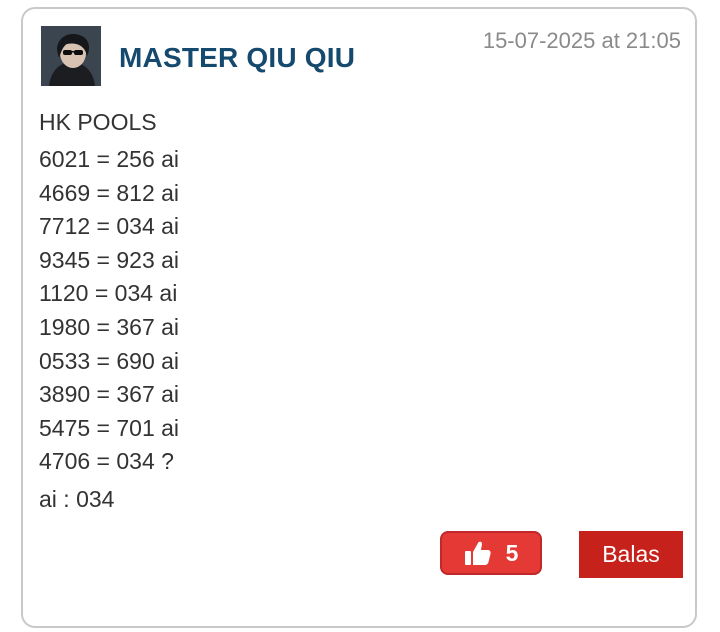 This screenshot has height=632, width=720. I want to click on comment-line: 7712 = 034 ai, so click(109, 226).